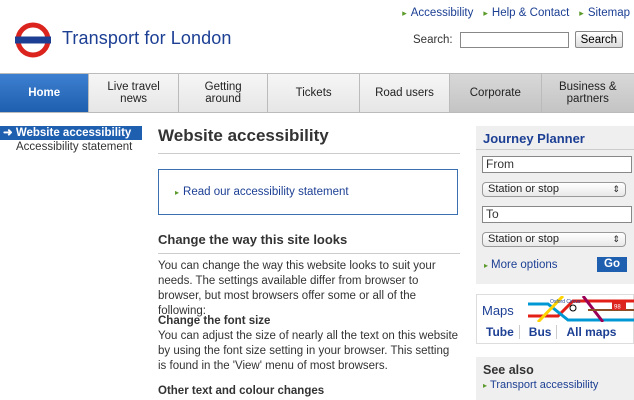 The image size is (634, 400). I want to click on tube-map-thumbnail: Oxford Circus 98, so click(581, 309).